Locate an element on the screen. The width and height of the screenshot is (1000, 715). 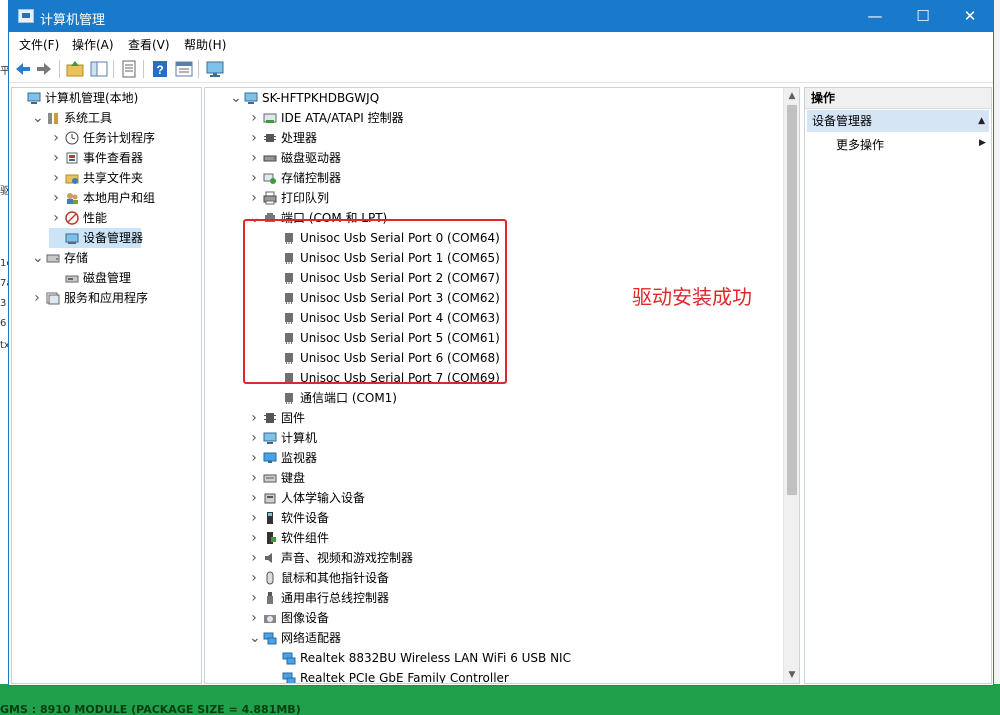
nav-tree-label: 共享文件夹 is located at coordinates (113, 178).